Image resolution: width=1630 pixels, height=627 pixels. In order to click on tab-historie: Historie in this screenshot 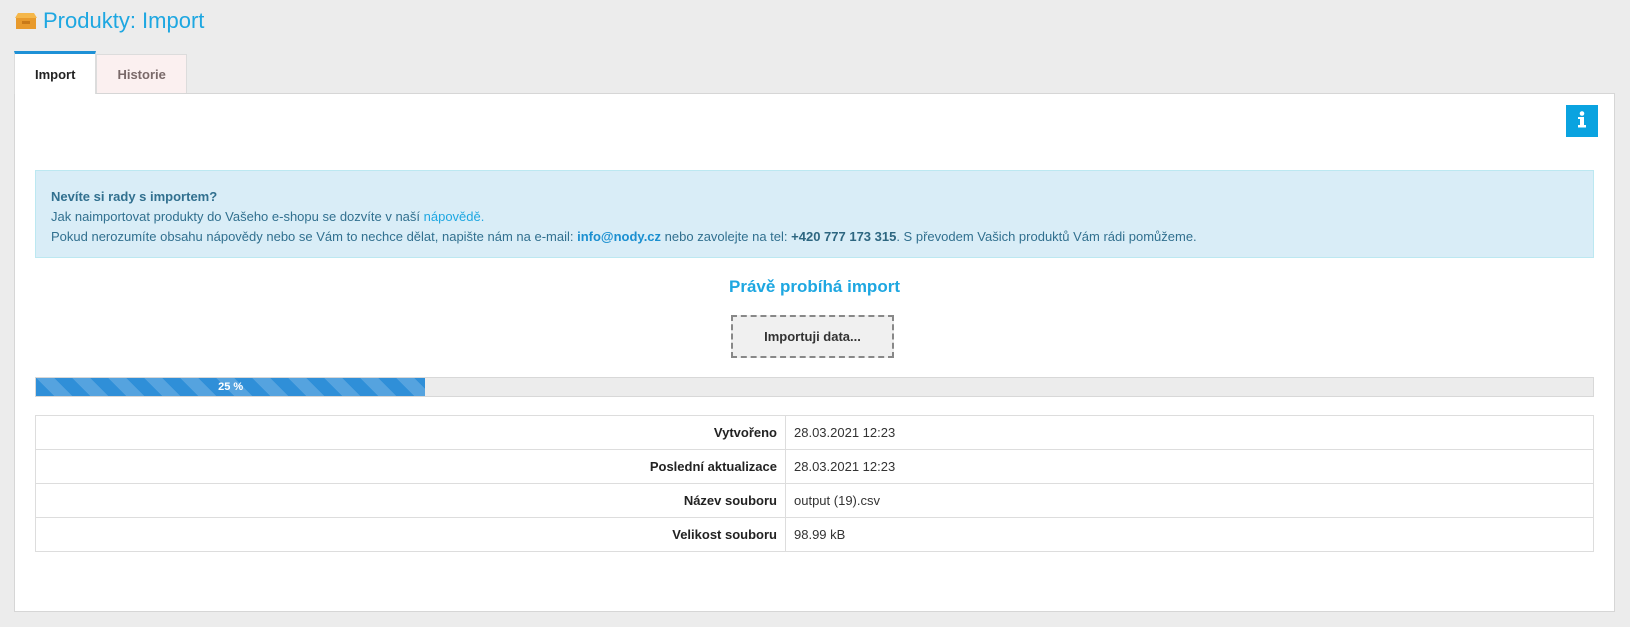, I will do `click(141, 73)`.